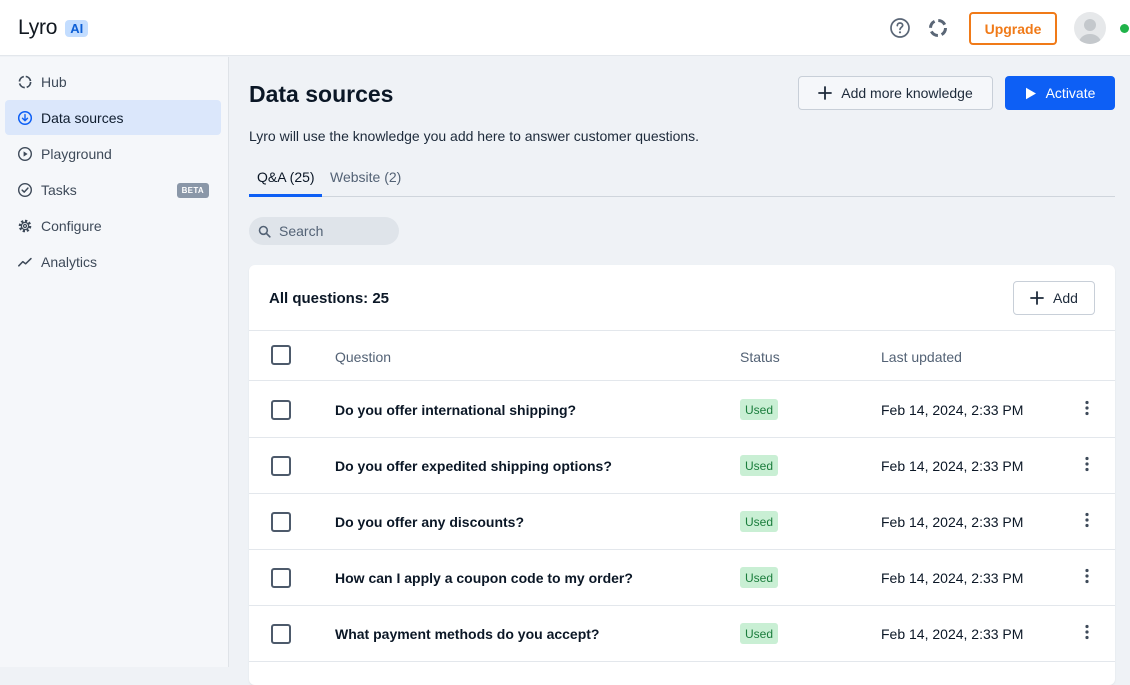  Describe the element at coordinates (907, 93) in the screenshot. I see `add-more-knowledge-label: Add more knowledge` at that location.